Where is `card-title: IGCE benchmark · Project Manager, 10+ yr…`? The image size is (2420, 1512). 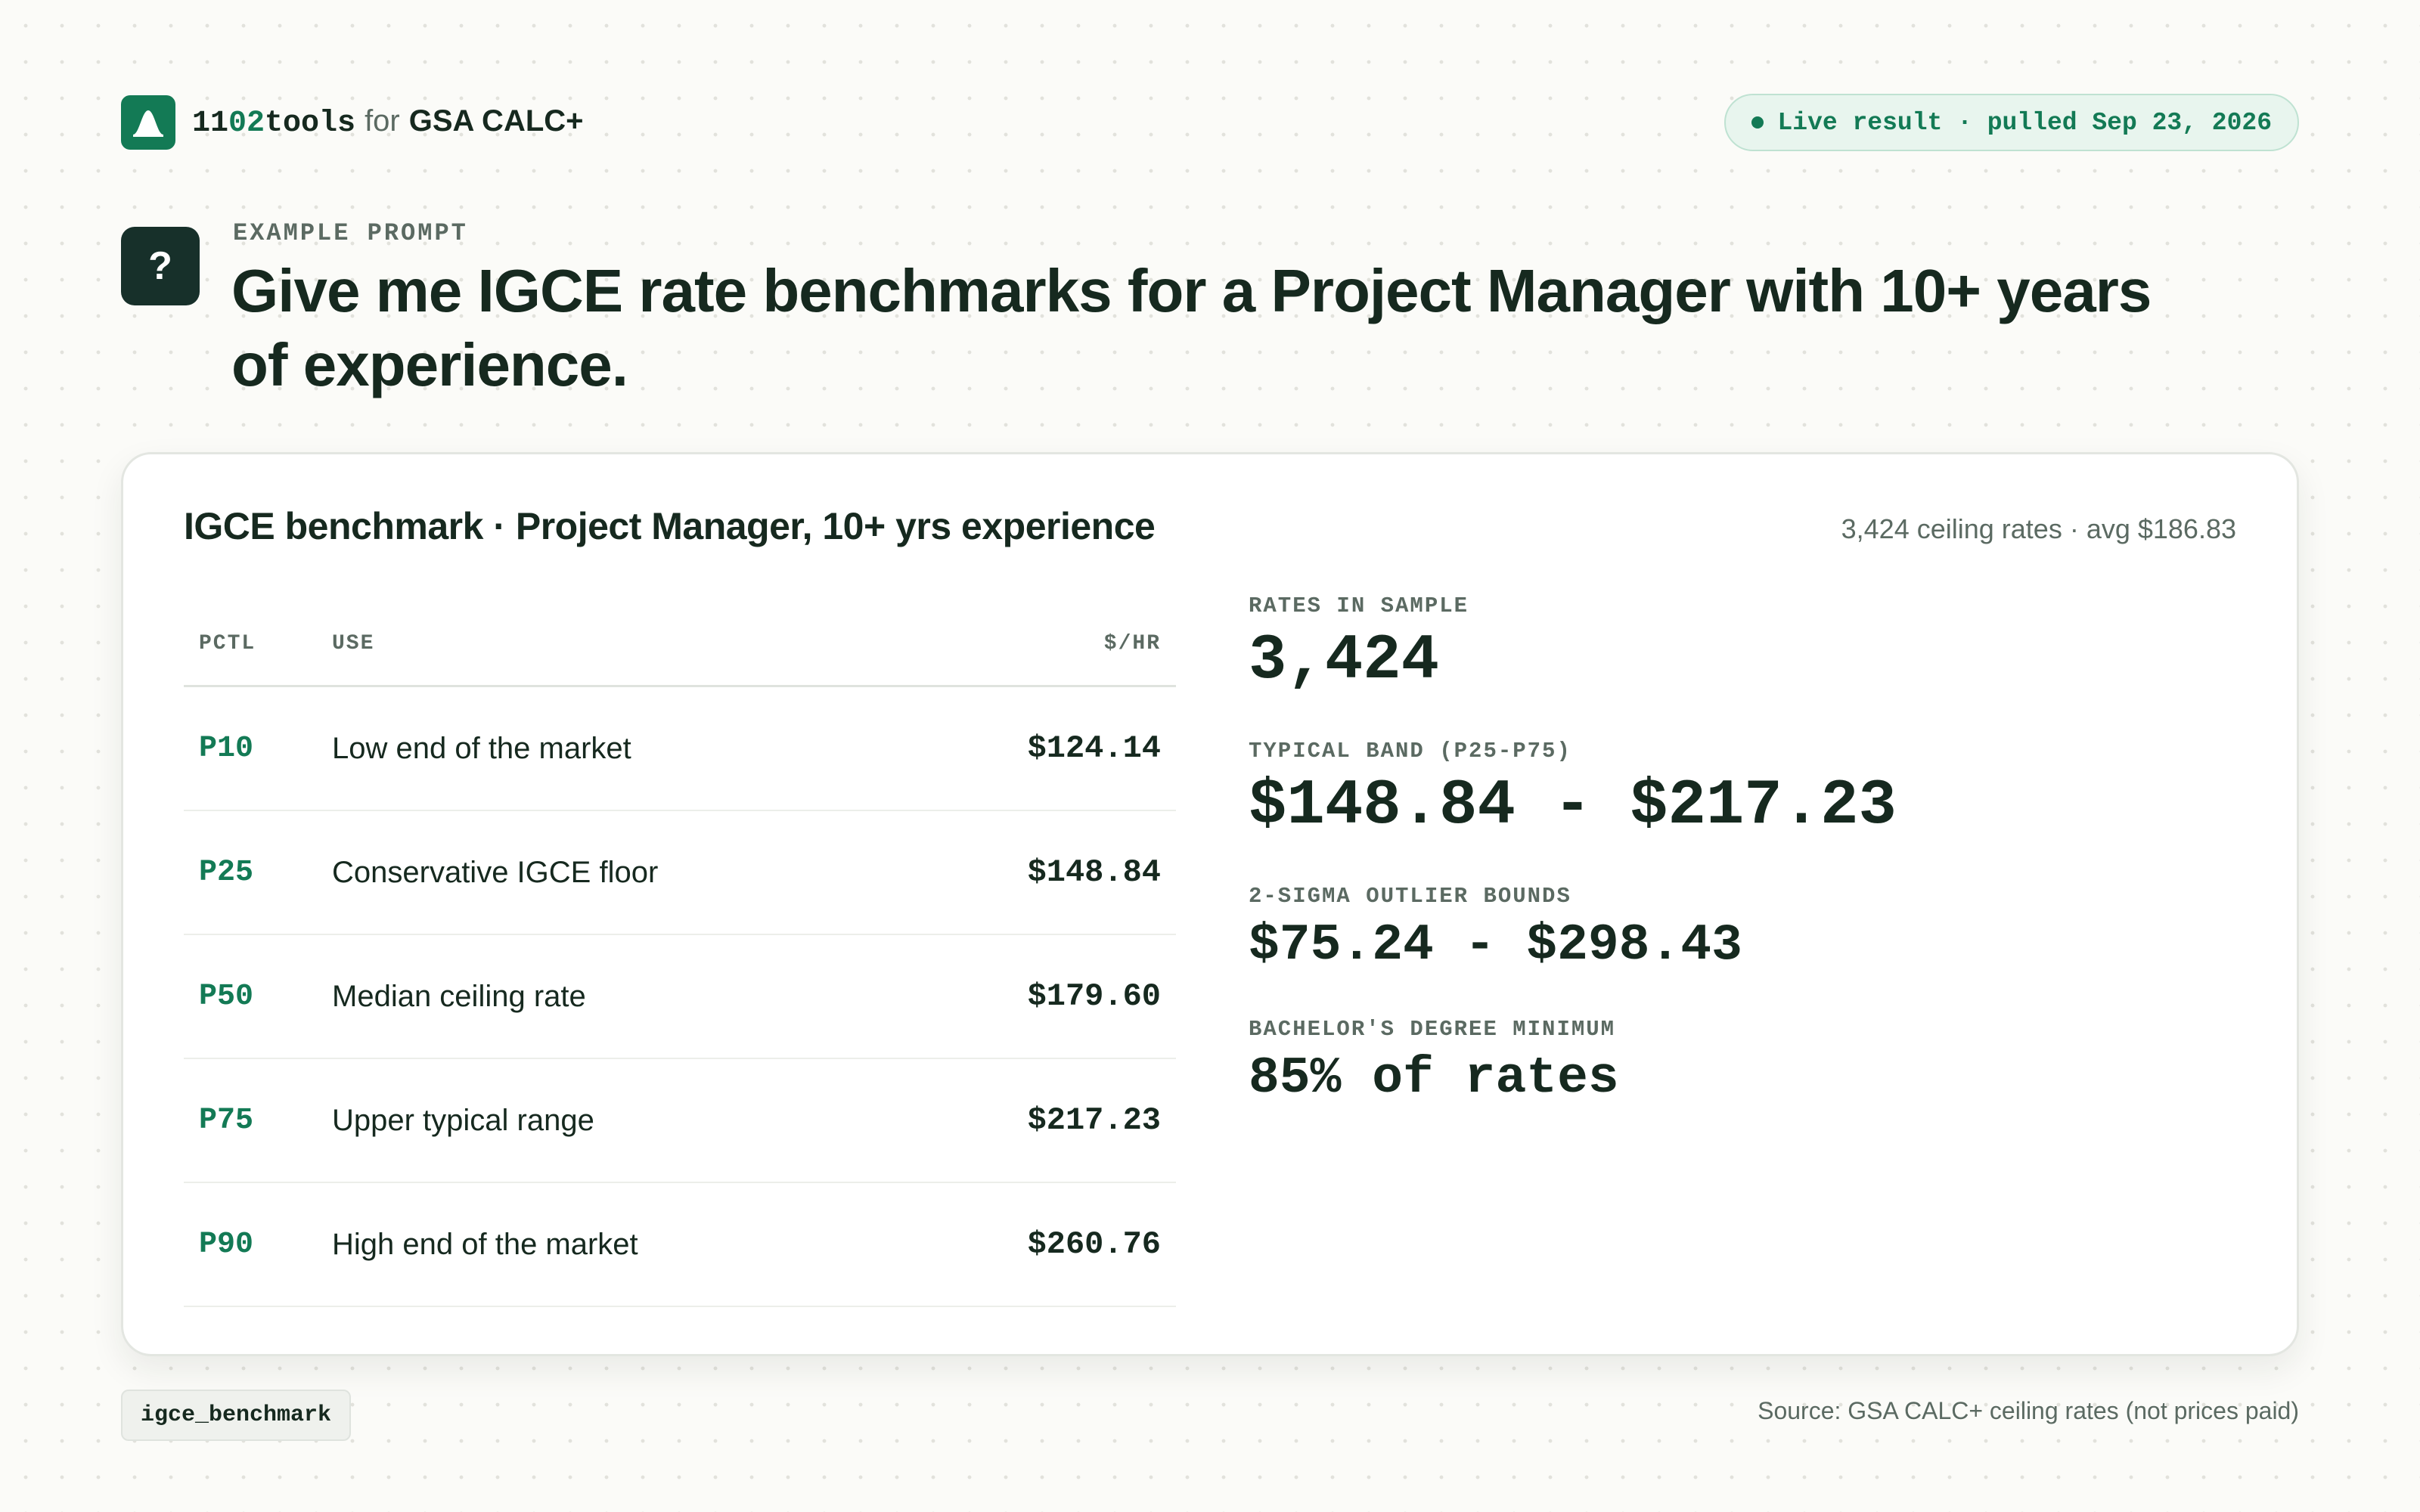 card-title: IGCE benchmark · Project Manager, 10+ yr… is located at coordinates (670, 526).